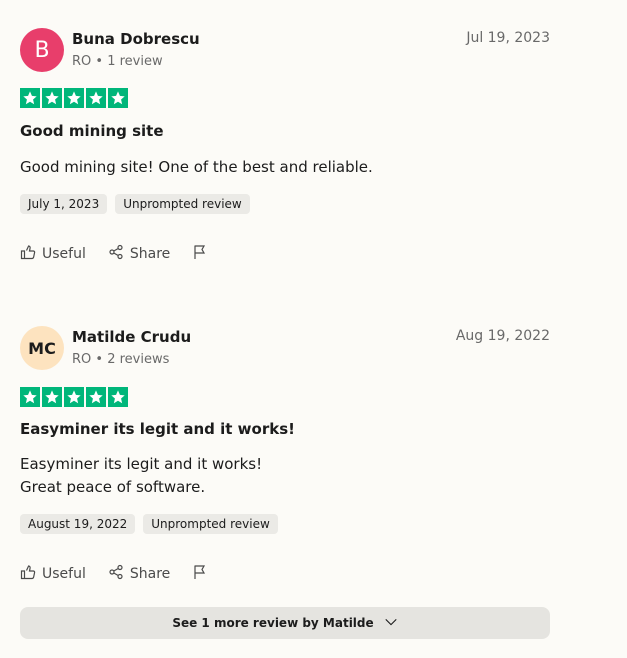 The height and width of the screenshot is (658, 627). I want to click on avatar: B, so click(42, 50).